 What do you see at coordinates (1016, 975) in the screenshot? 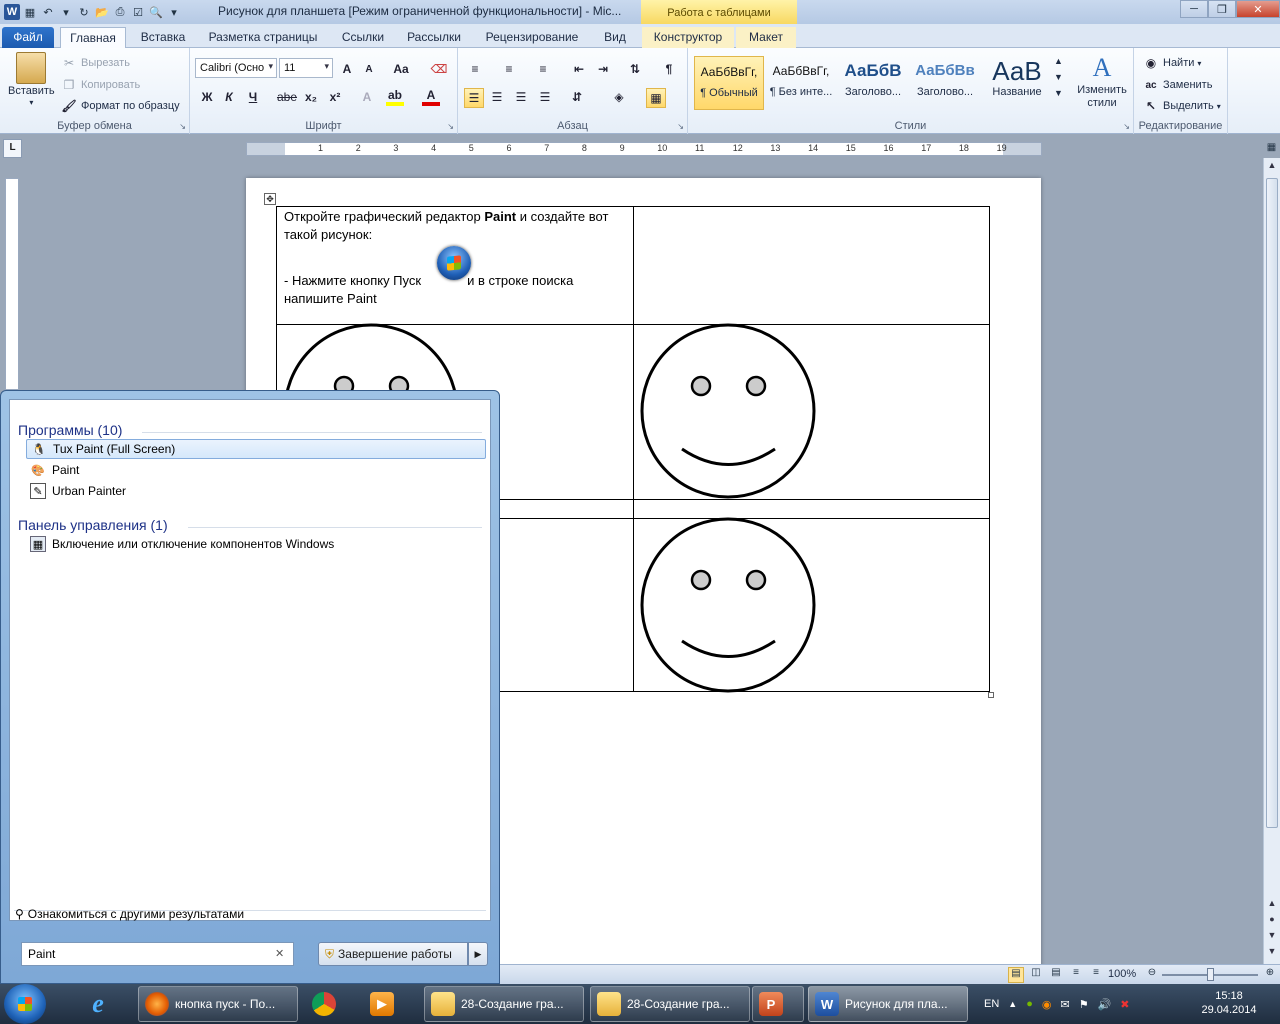
I see `print-layout-icon: ▤` at bounding box center [1016, 975].